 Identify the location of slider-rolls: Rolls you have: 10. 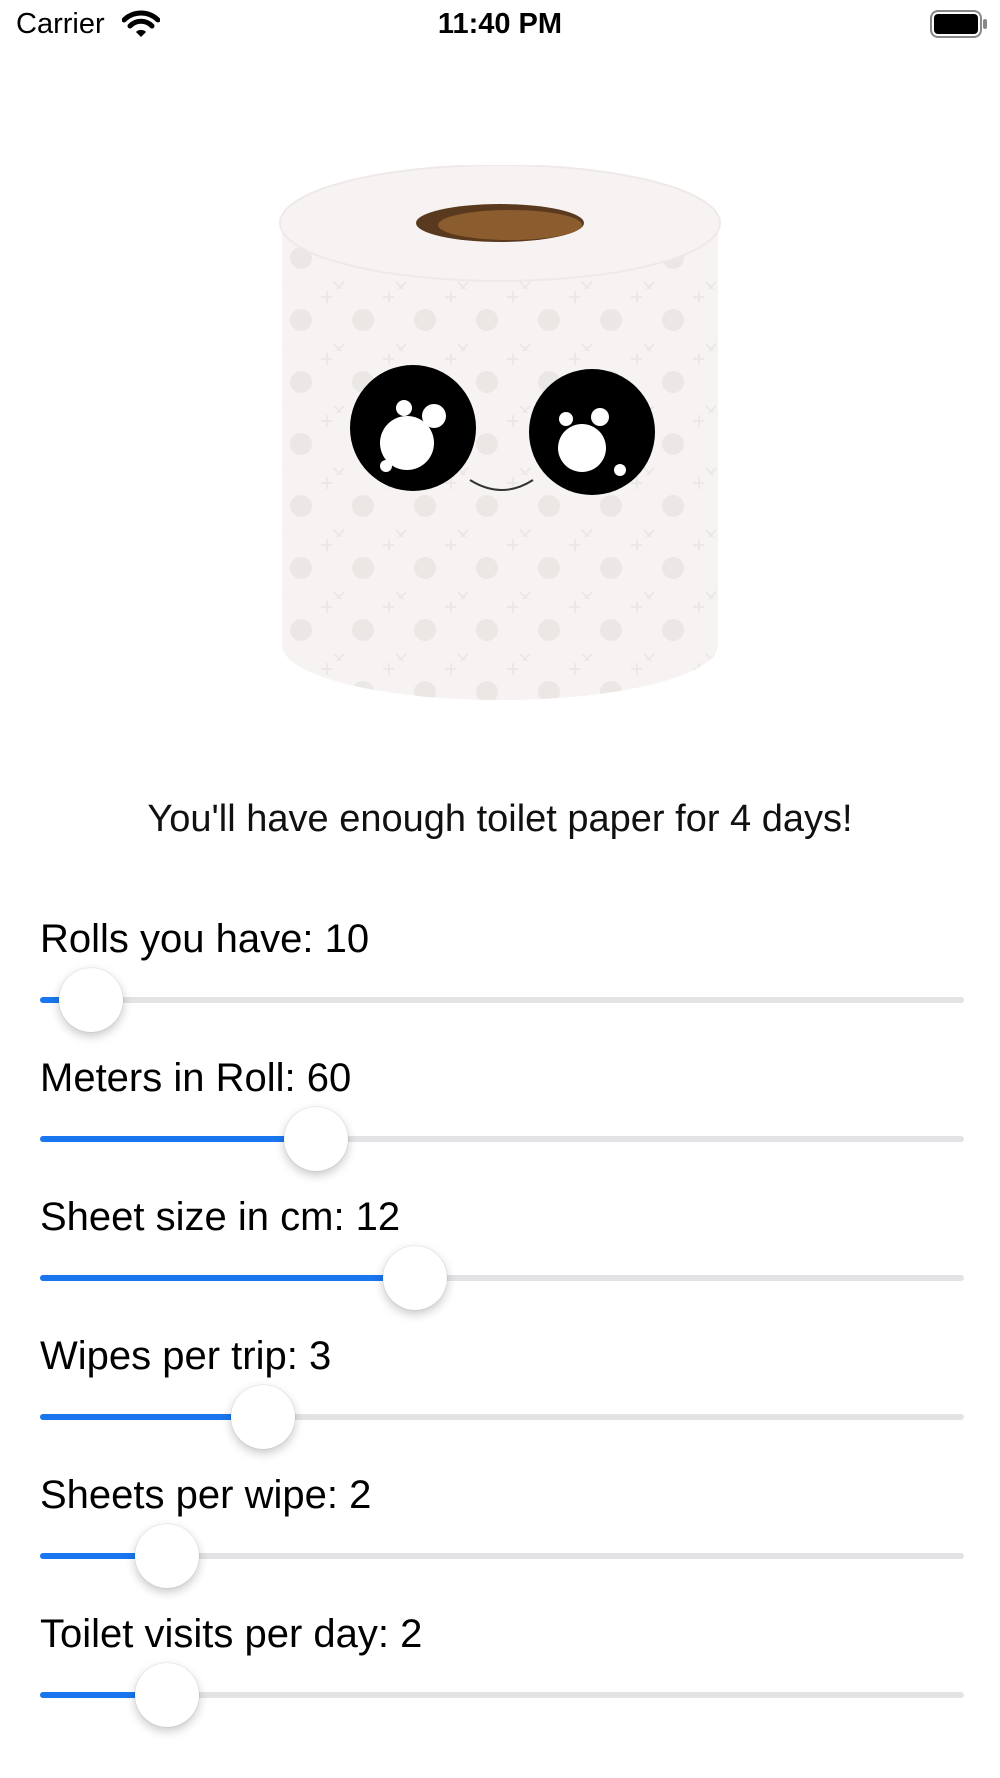
(502, 987).